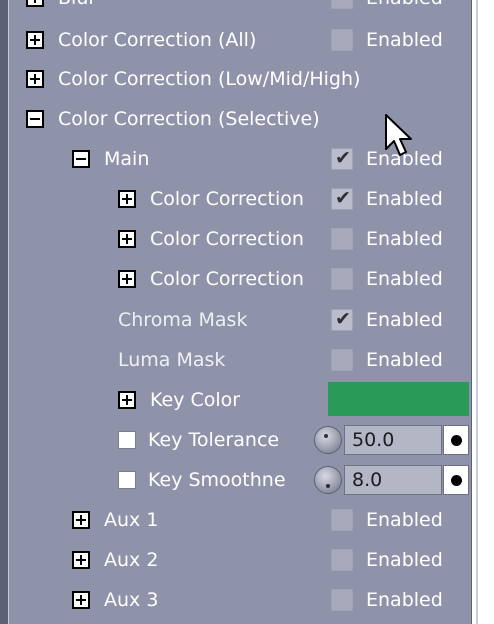 The width and height of the screenshot is (494, 624). Describe the element at coordinates (373, 440) in the screenshot. I see `key-tolerance-value: 50.0` at that location.